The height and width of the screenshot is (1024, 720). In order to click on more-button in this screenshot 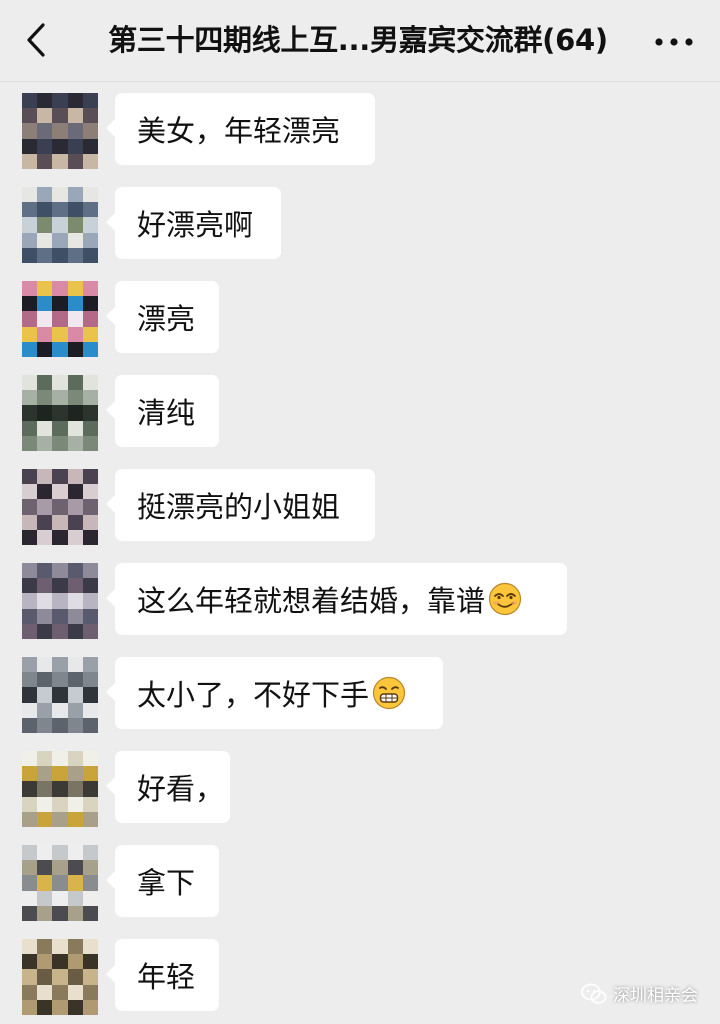, I will do `click(674, 42)`.